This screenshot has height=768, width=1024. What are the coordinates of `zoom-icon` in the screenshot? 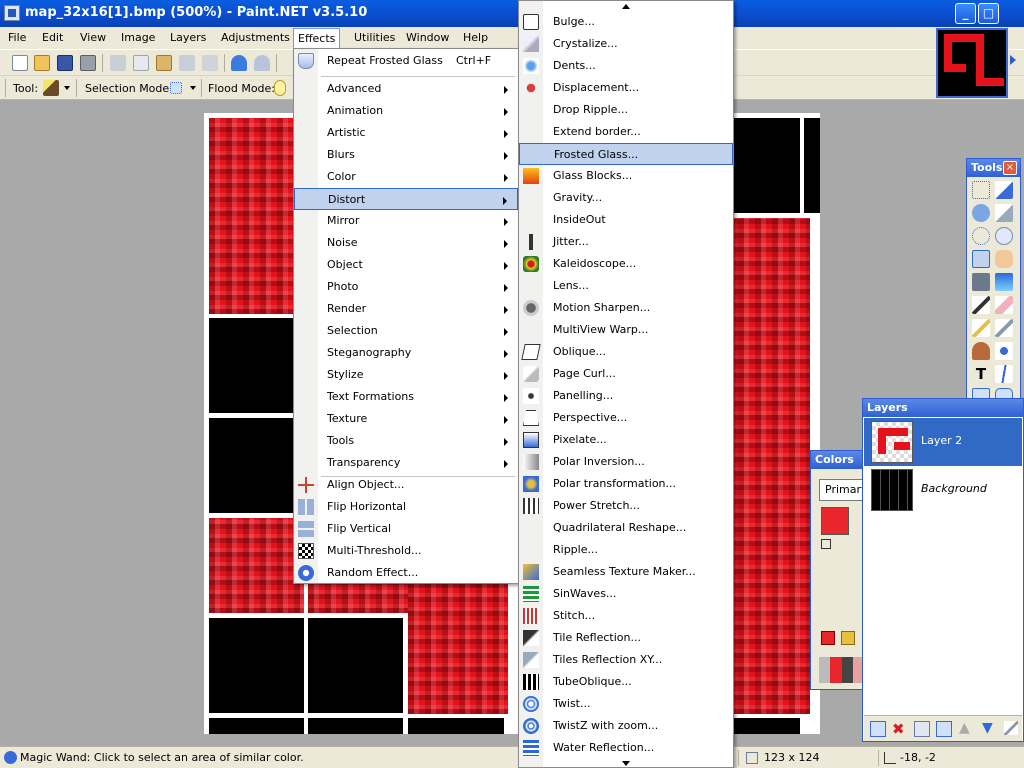 It's located at (1004, 236).